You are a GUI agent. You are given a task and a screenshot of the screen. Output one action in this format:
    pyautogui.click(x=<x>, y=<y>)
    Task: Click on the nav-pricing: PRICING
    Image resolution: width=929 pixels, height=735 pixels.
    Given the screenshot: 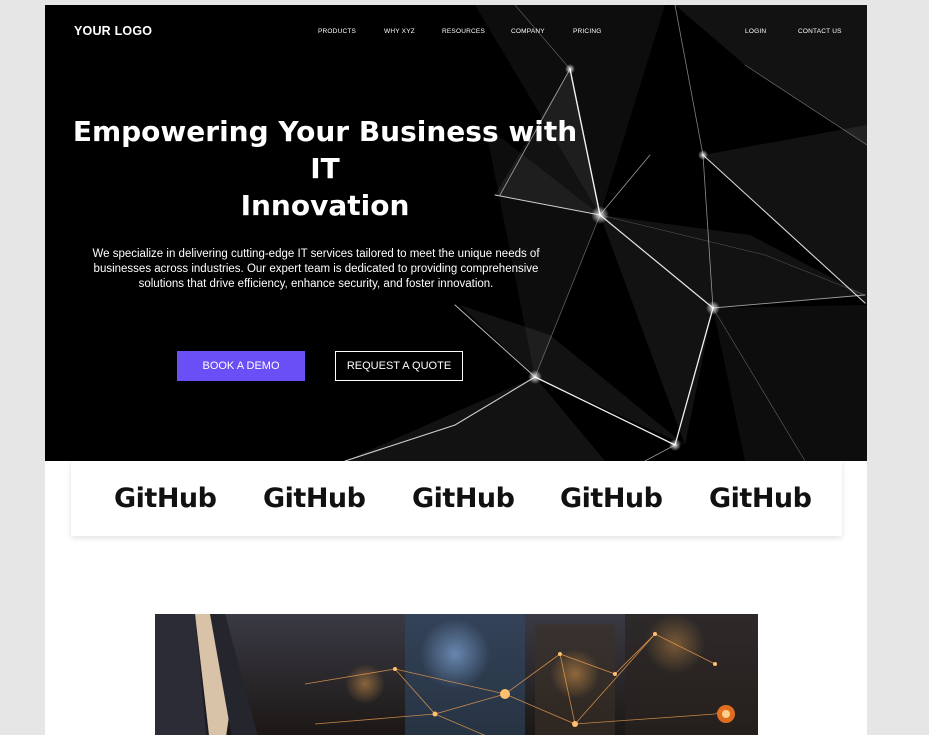 What is the action you would take?
    pyautogui.click(x=587, y=31)
    